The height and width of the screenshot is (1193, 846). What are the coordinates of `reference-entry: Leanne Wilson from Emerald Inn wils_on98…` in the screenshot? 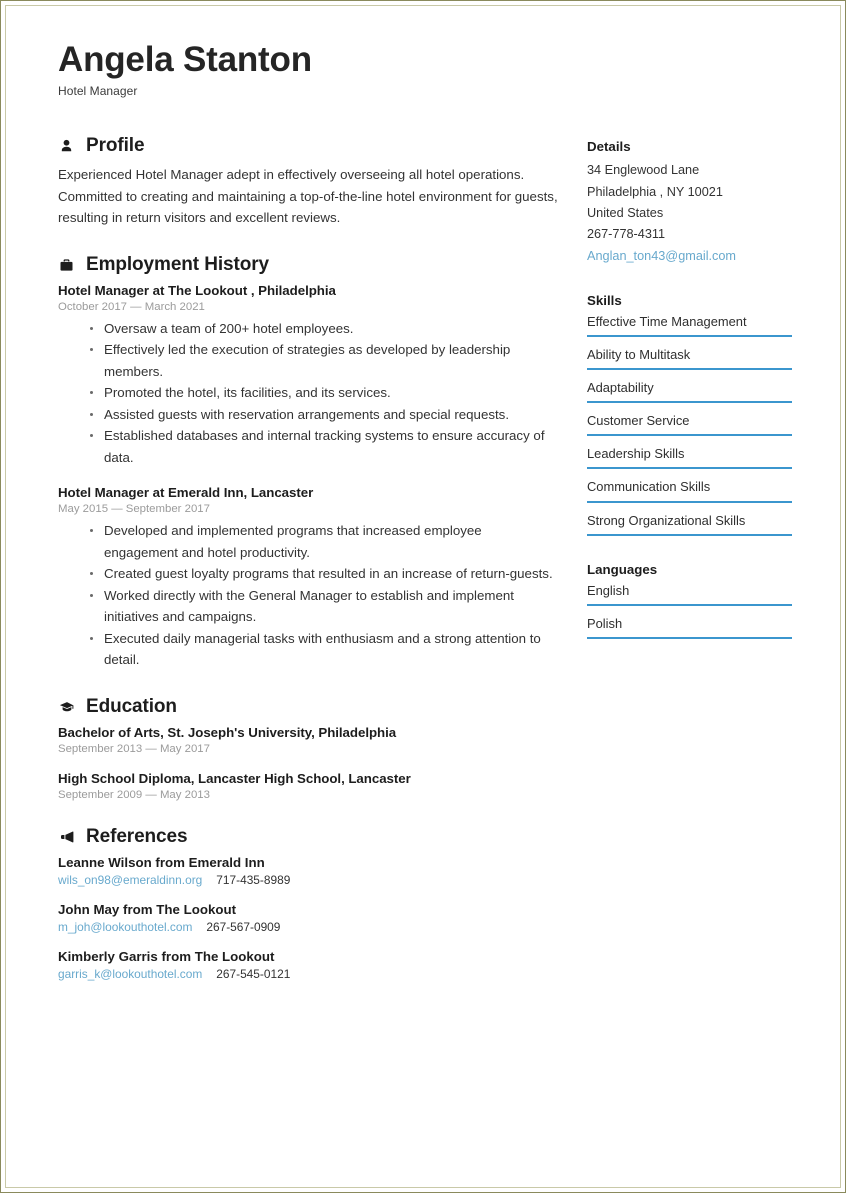 It's located at (308, 871).